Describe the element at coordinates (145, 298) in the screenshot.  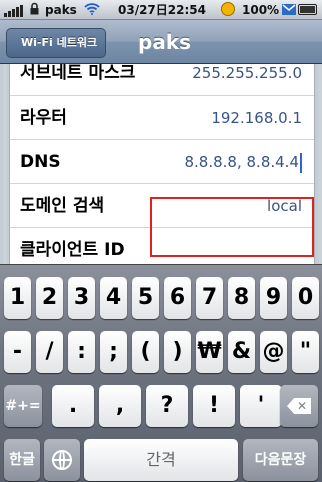
I see `key: 5` at that location.